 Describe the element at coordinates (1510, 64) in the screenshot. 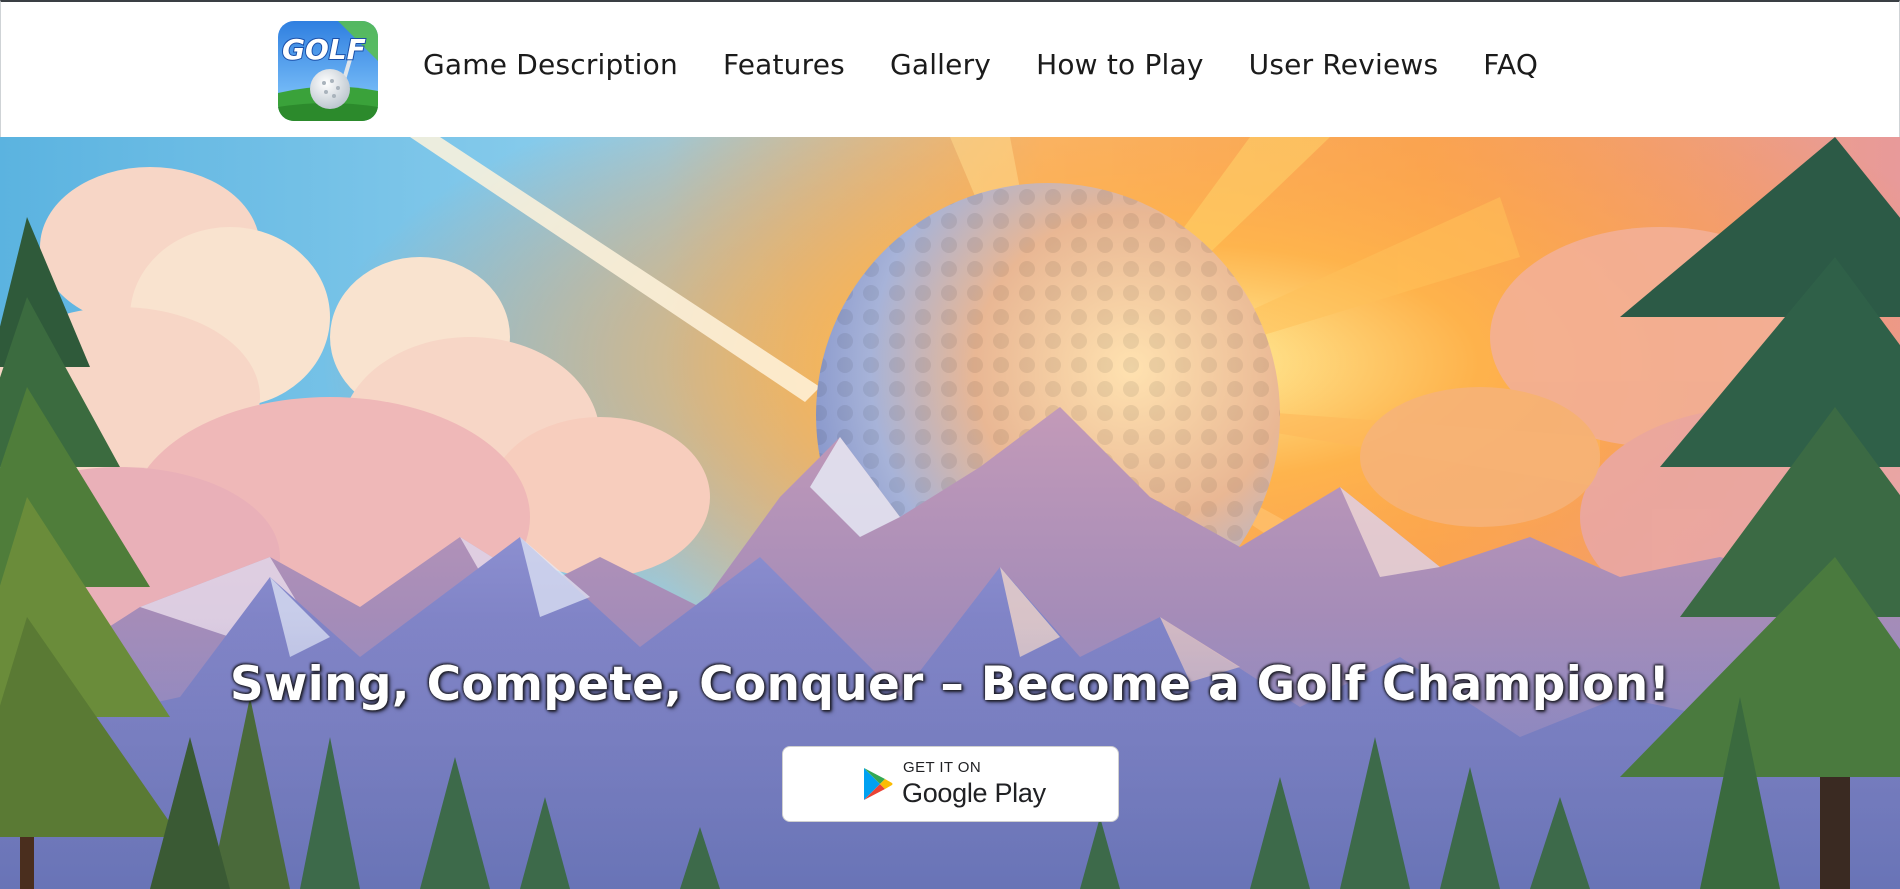

I see `nav-link-faq: FAQ` at that location.